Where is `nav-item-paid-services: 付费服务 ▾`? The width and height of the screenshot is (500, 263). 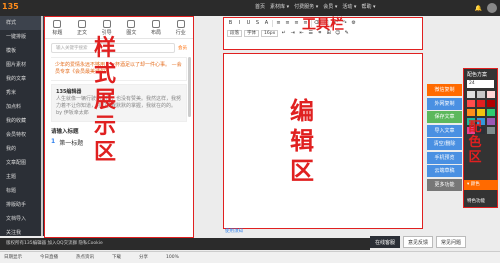 nav-item-paid-services: 付费服务 ▾ is located at coordinates (306, 6).